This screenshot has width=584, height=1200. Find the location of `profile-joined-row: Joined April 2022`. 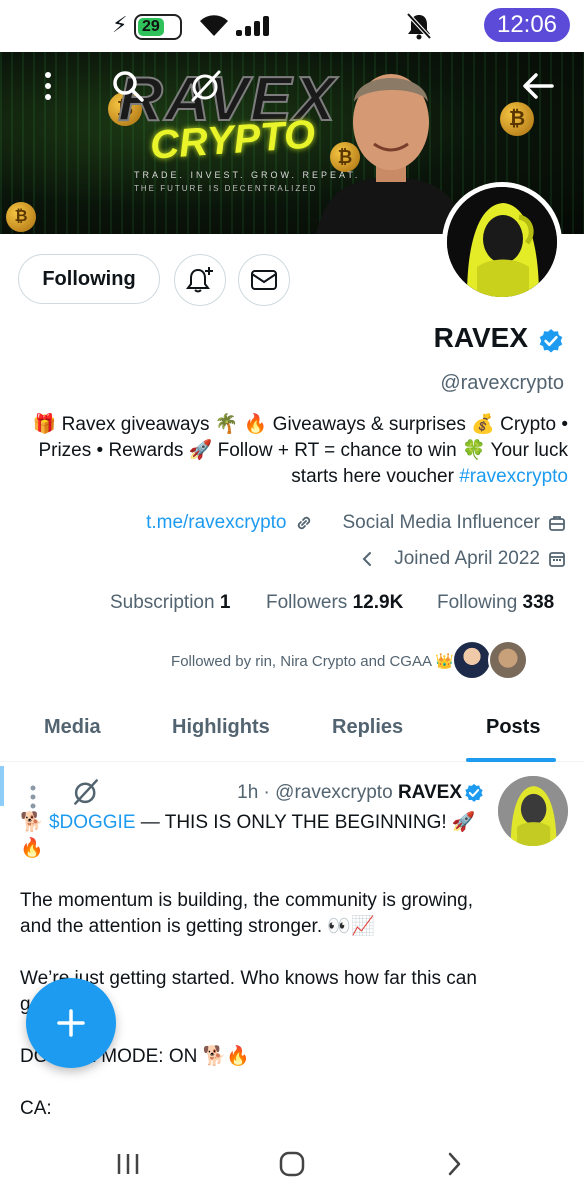

profile-joined-row: Joined April 2022 is located at coordinates (463, 559).